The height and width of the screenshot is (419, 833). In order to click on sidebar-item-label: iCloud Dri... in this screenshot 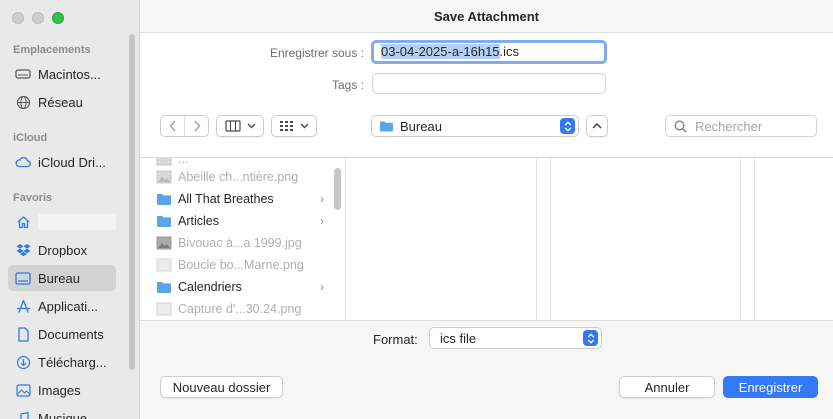, I will do `click(72, 162)`.